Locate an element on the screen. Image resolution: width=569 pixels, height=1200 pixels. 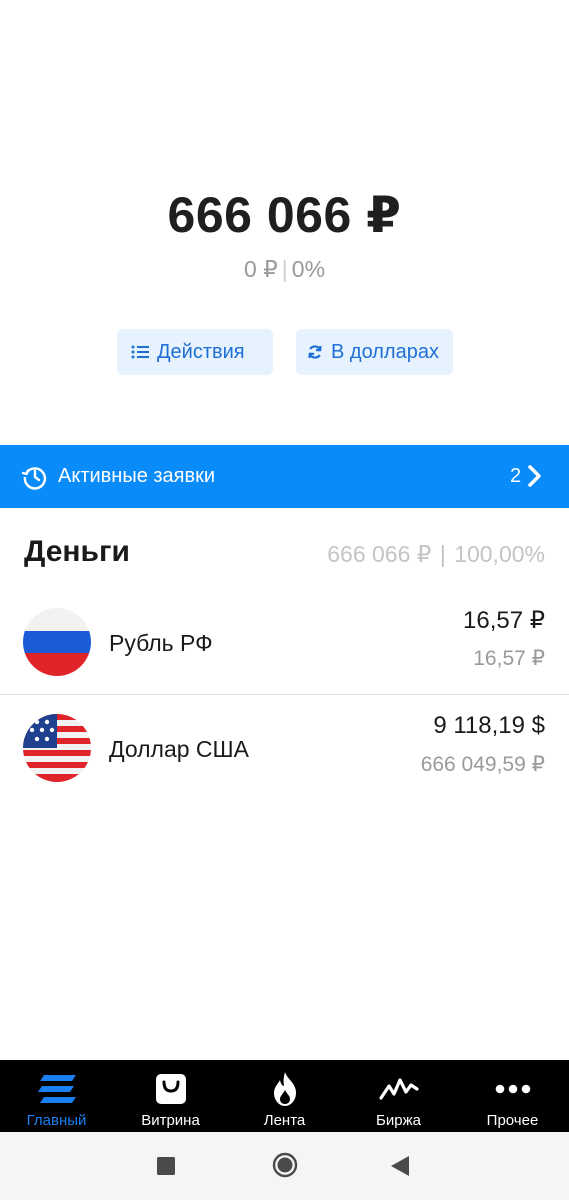
asset-amount: 9 118,19 $ is located at coordinates (489, 725).